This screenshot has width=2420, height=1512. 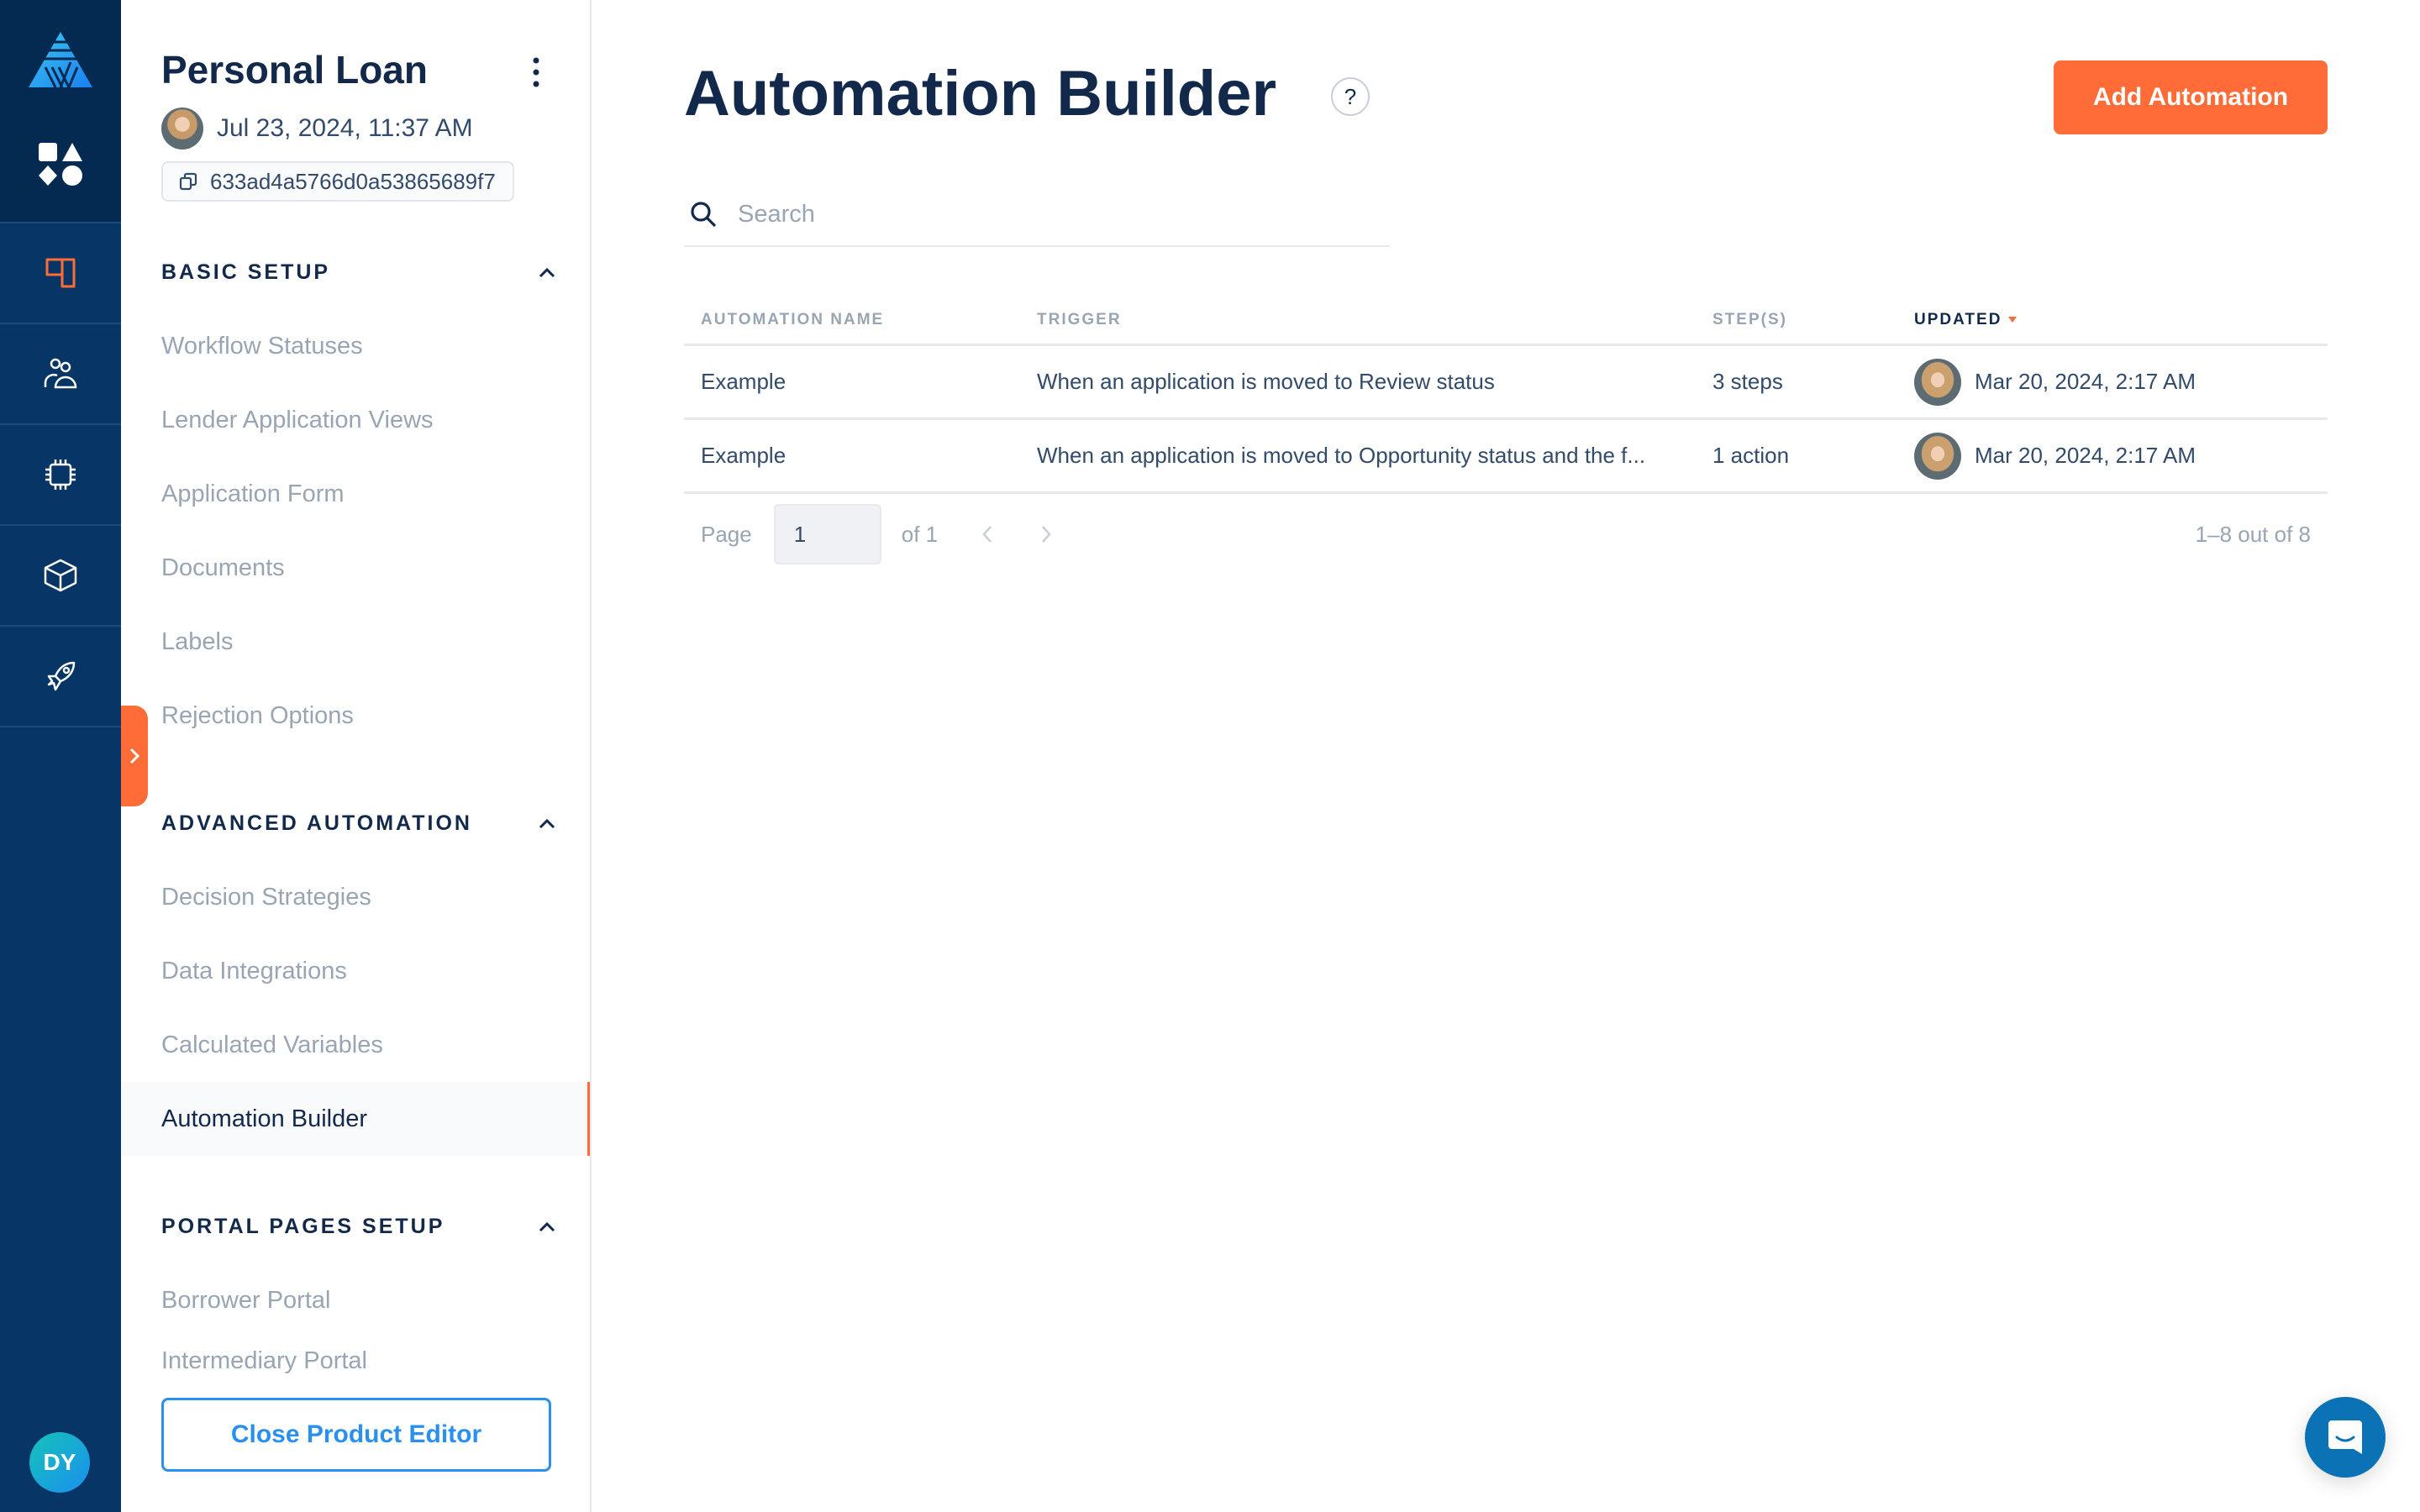 What do you see at coordinates (355, 971) in the screenshot?
I see `nav-item-data-integrations: Data Integrations` at bounding box center [355, 971].